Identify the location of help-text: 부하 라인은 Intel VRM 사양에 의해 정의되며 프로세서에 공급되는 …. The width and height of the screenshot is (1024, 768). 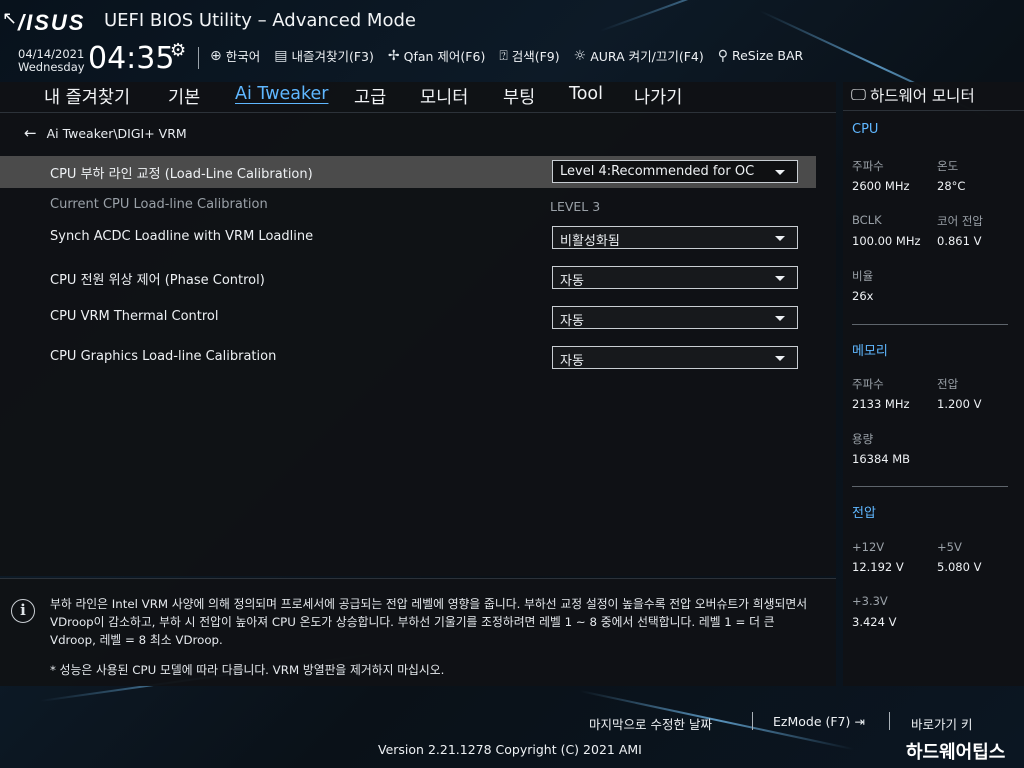
(429, 622).